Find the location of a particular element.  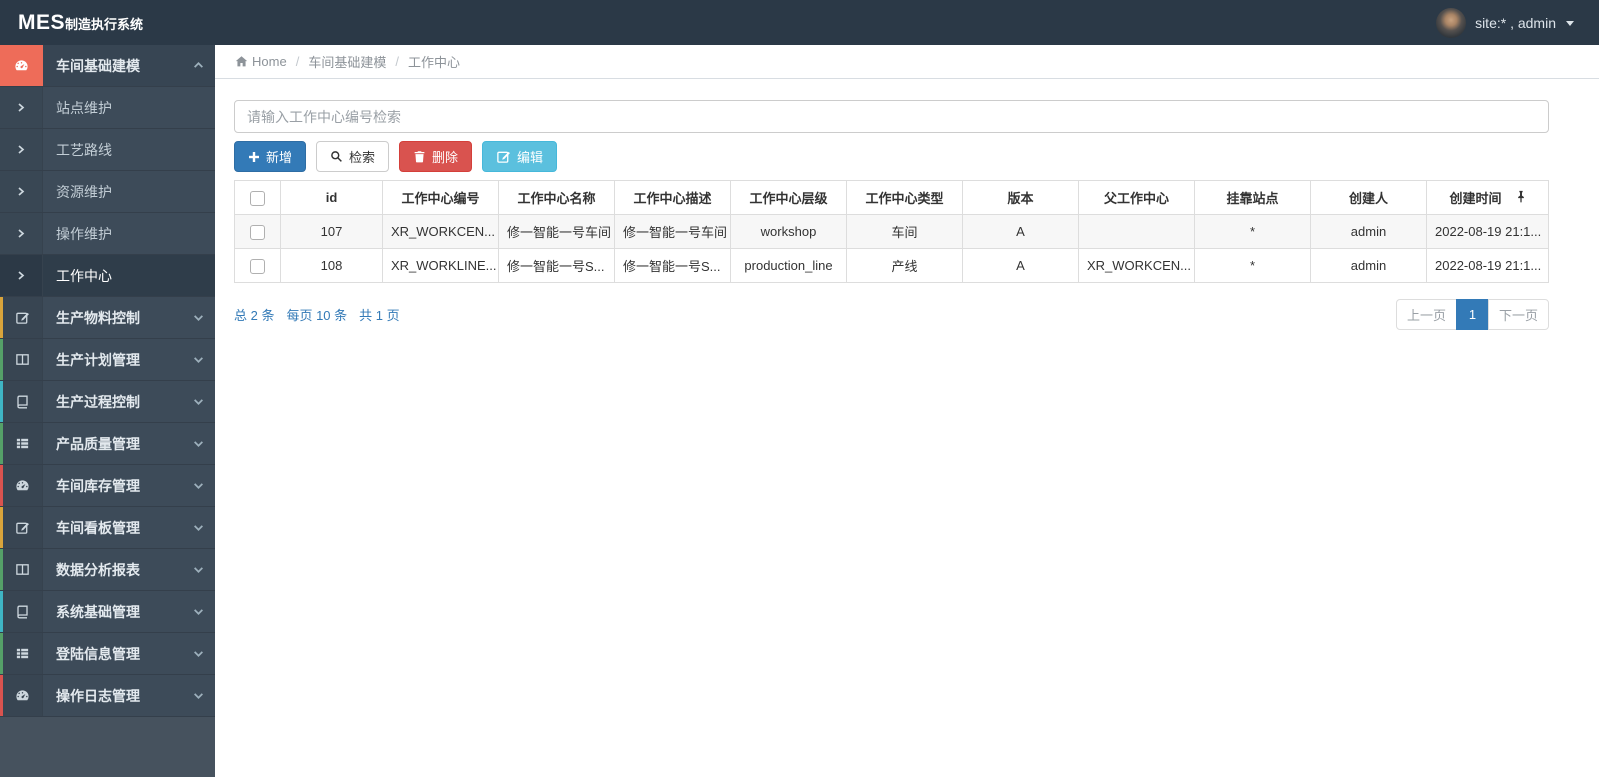

table-header-cell: 工作中心名称 is located at coordinates (556, 197).